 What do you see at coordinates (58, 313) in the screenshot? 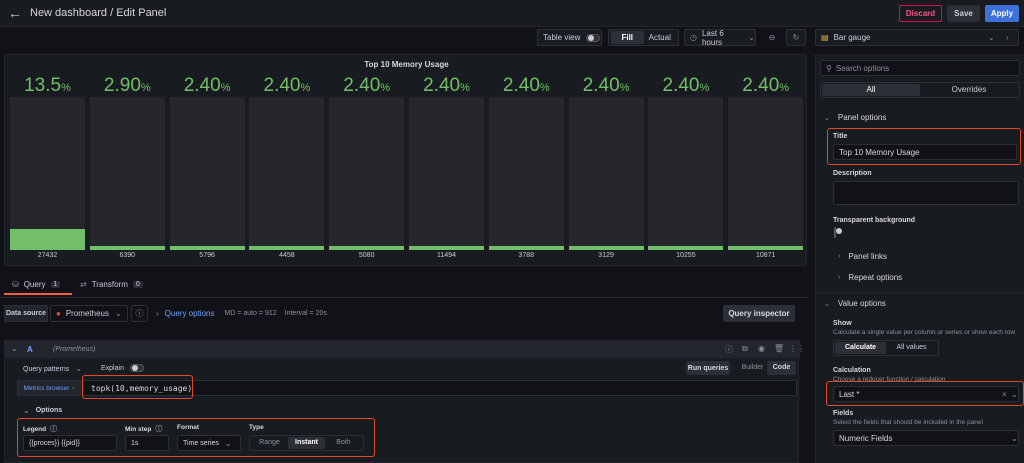
I see `prometheus-icon: ●` at bounding box center [58, 313].